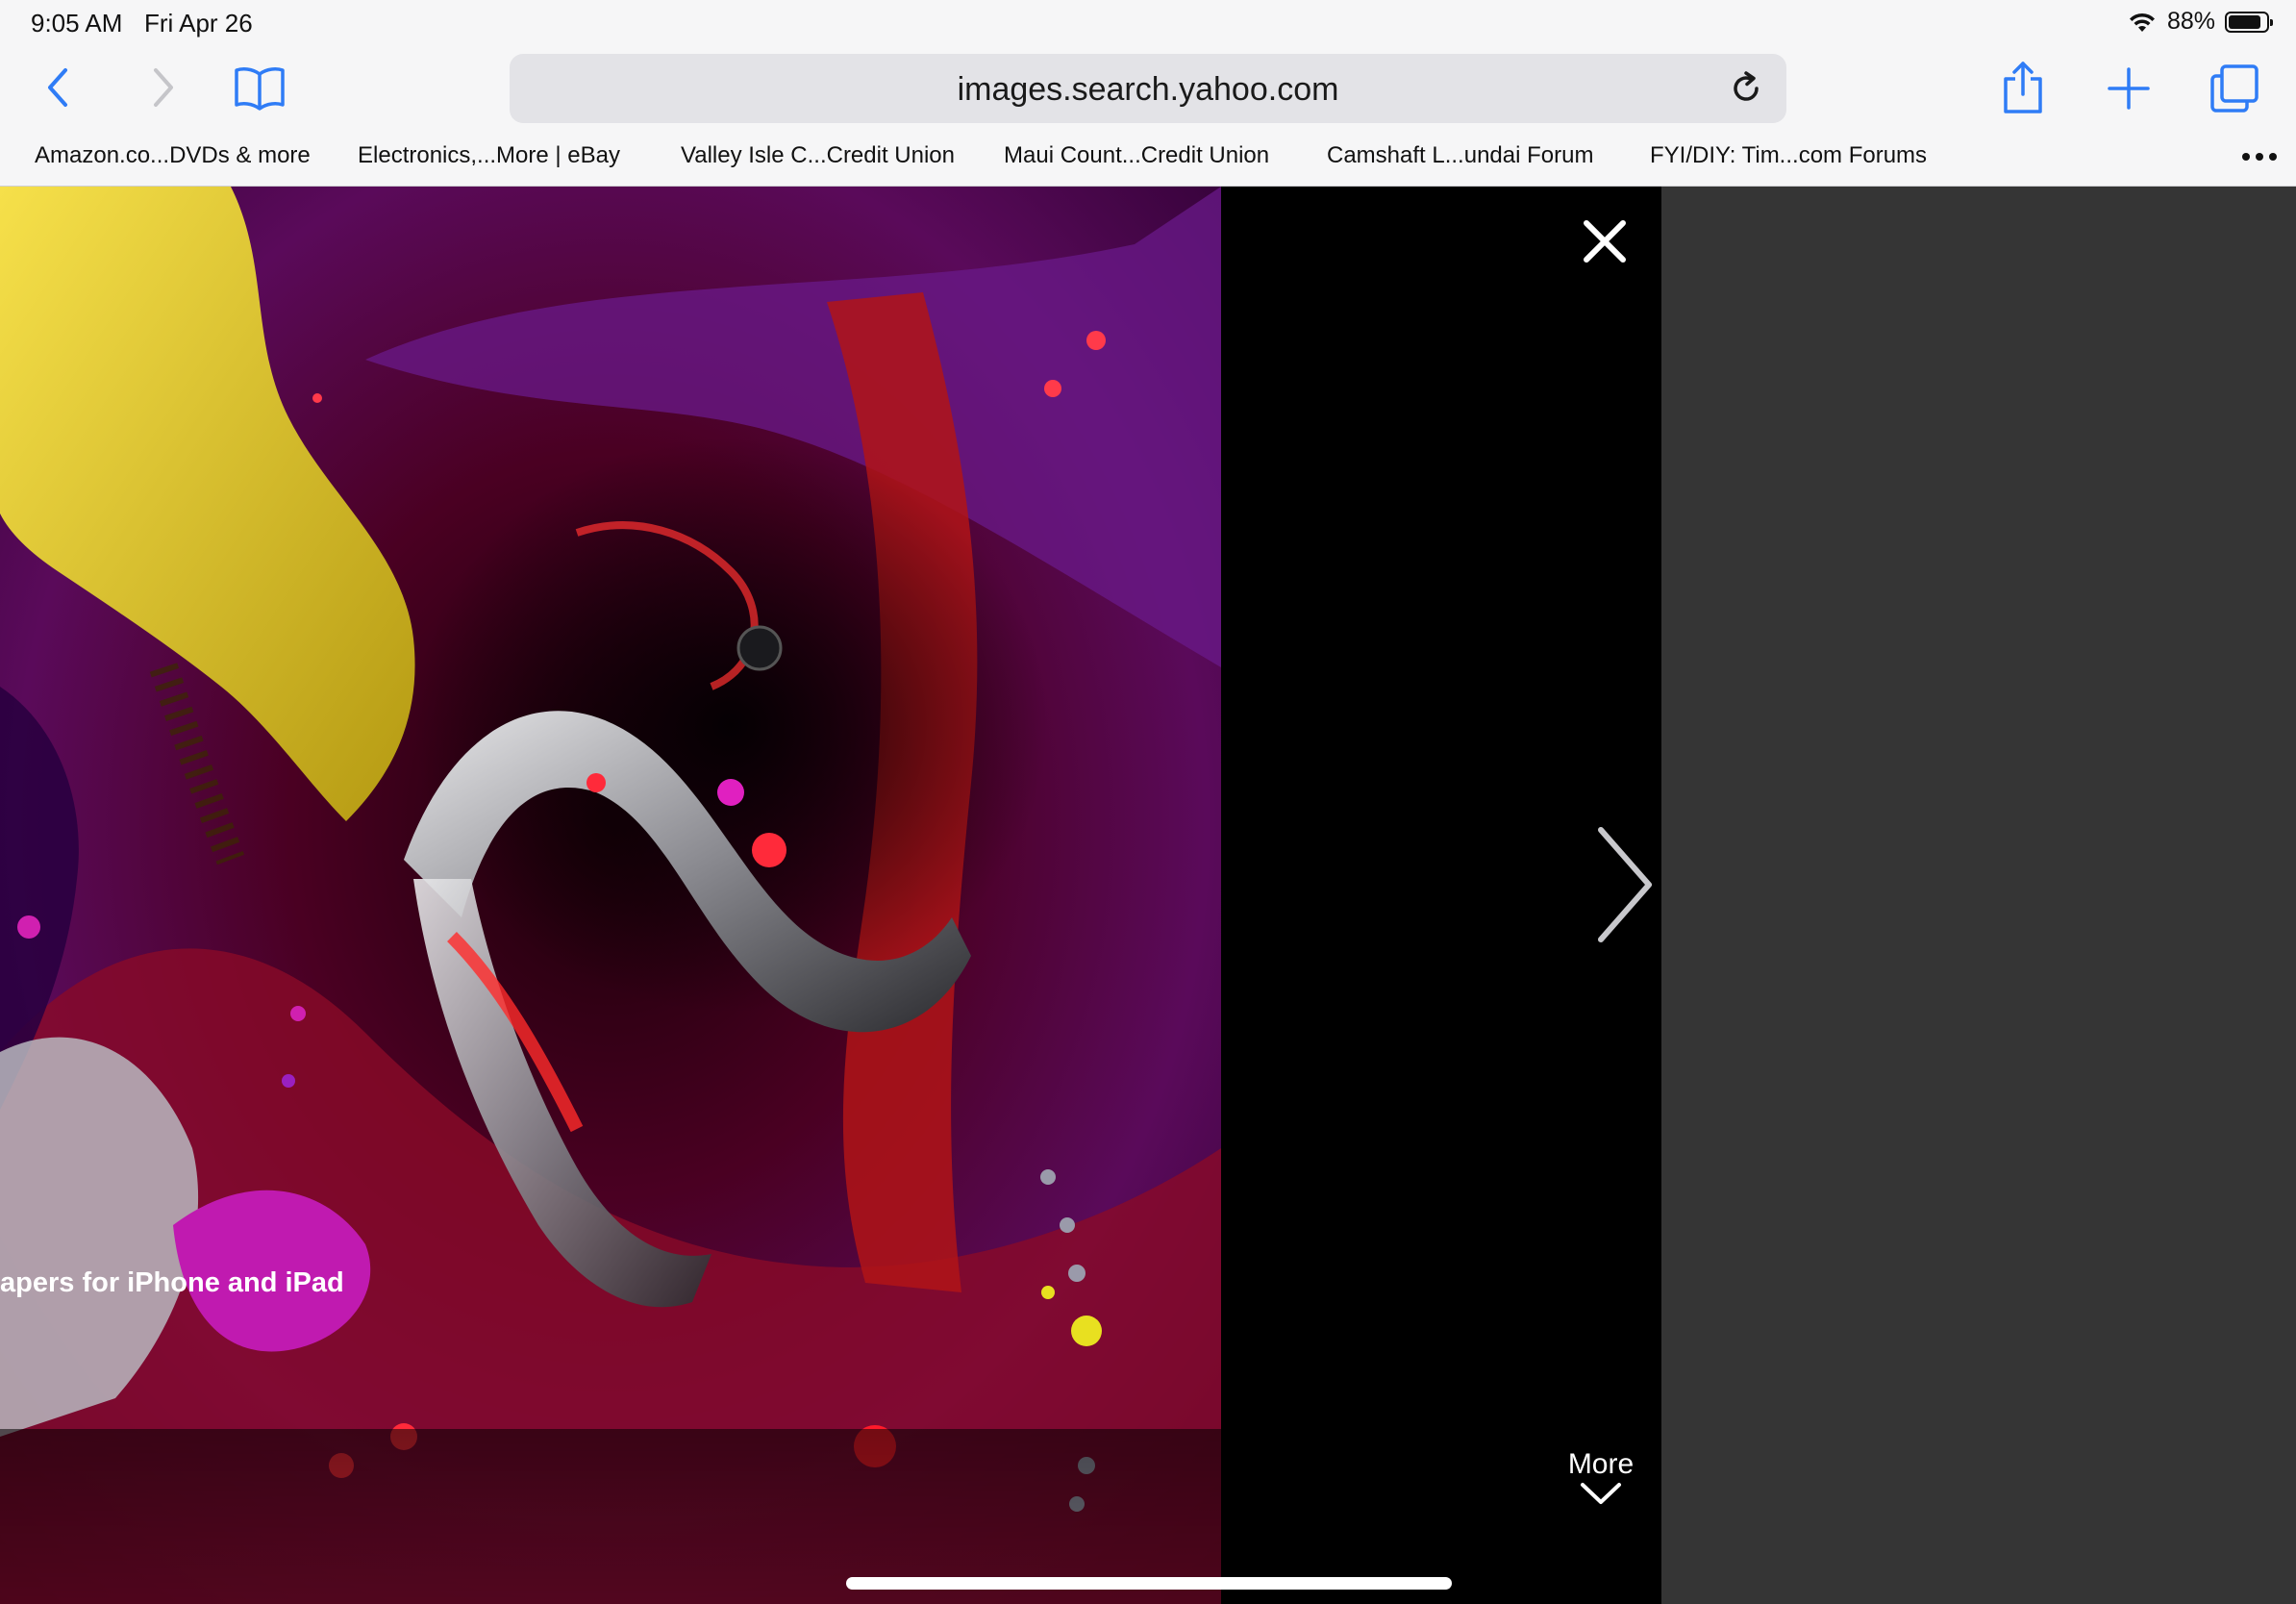 This screenshot has width=2296, height=1604. Describe the element at coordinates (2245, 21) in the screenshot. I see `battery-fill` at that location.